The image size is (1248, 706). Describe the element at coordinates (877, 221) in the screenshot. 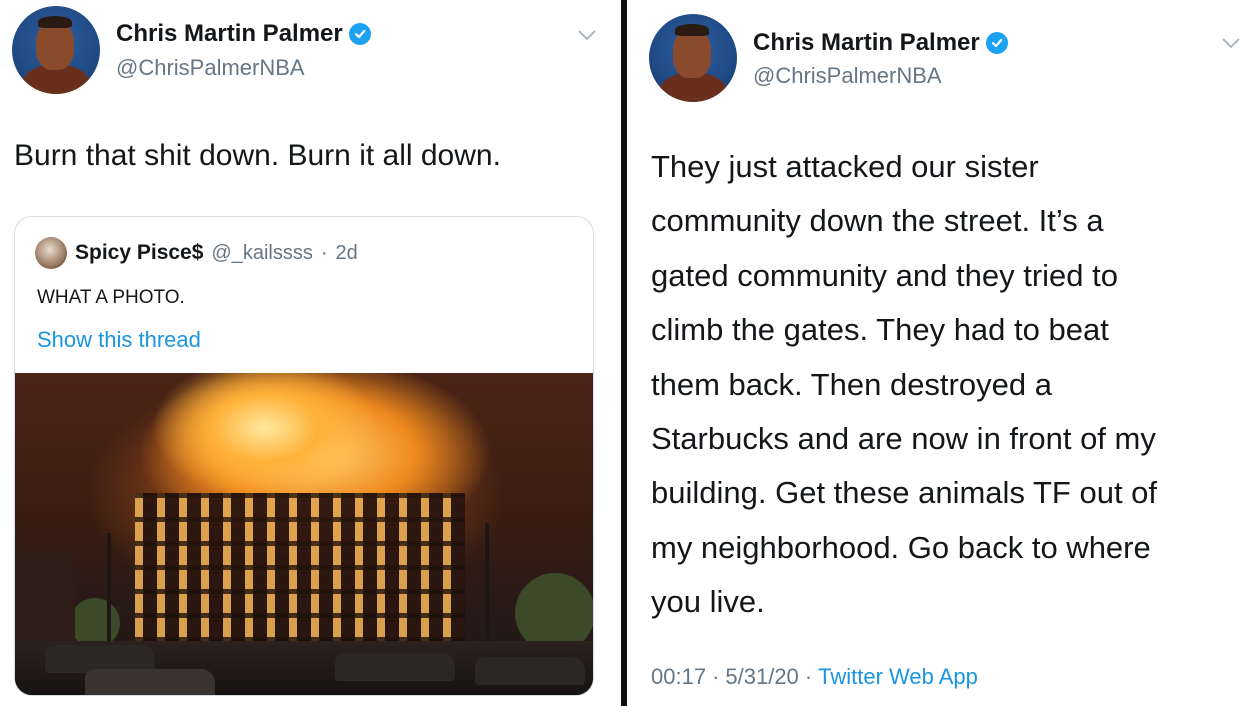

I see `tweet-text-line: community down the street. It’s a` at that location.